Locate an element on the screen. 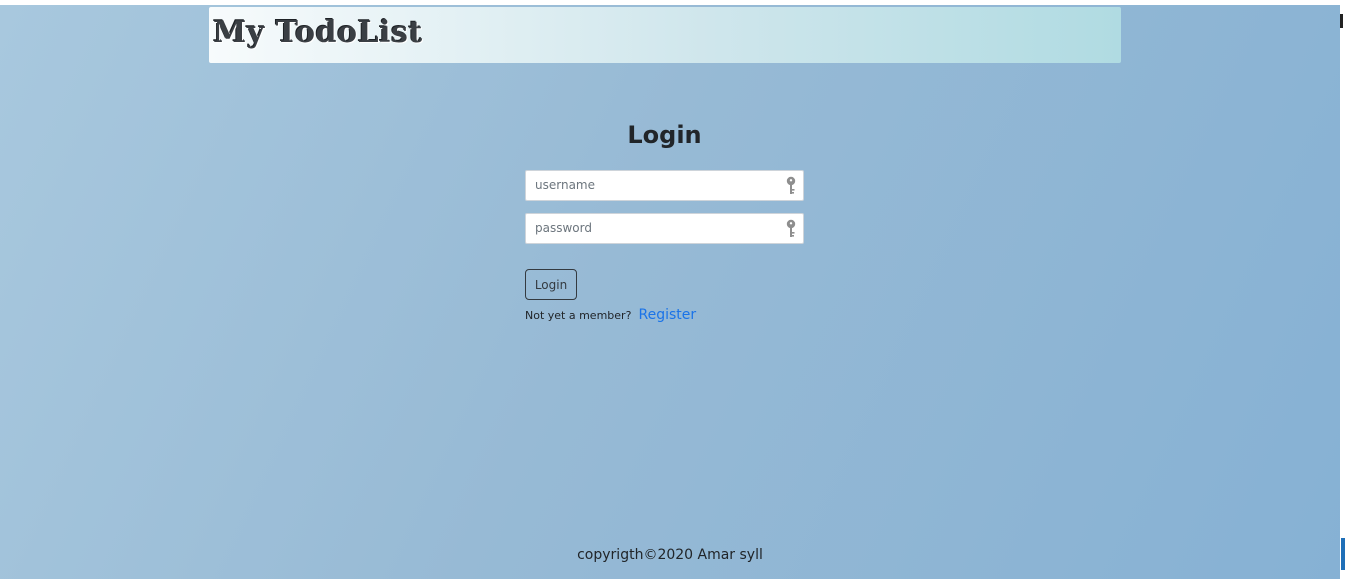 Image resolution: width=1345 pixels, height=579 pixels. site-header: My TodoList is located at coordinates (665, 35).